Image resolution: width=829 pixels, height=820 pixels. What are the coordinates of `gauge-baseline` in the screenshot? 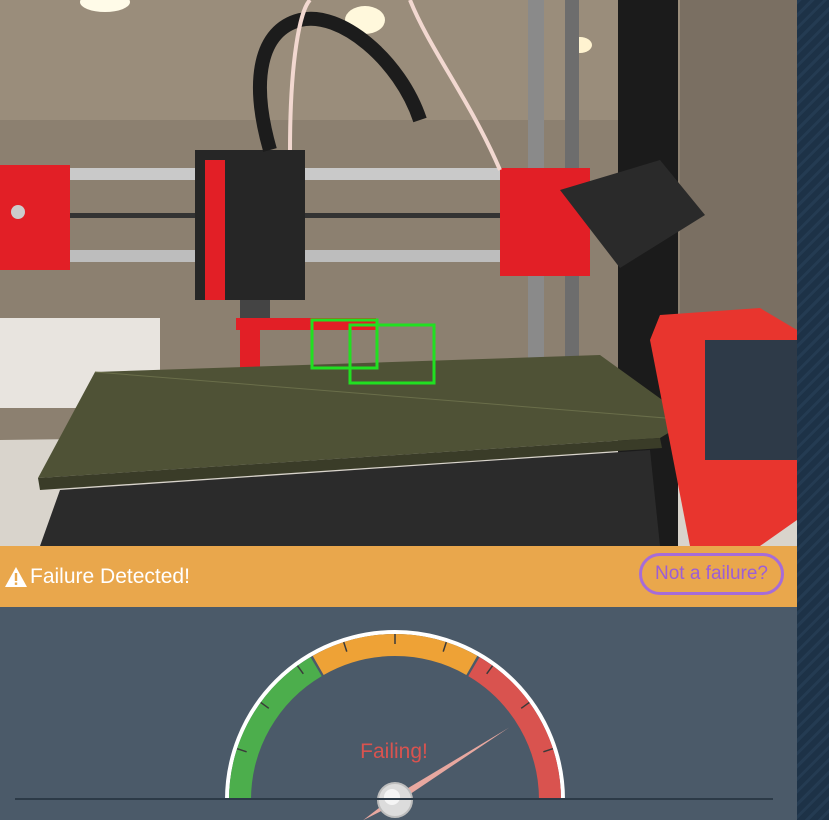 It's located at (394, 799).